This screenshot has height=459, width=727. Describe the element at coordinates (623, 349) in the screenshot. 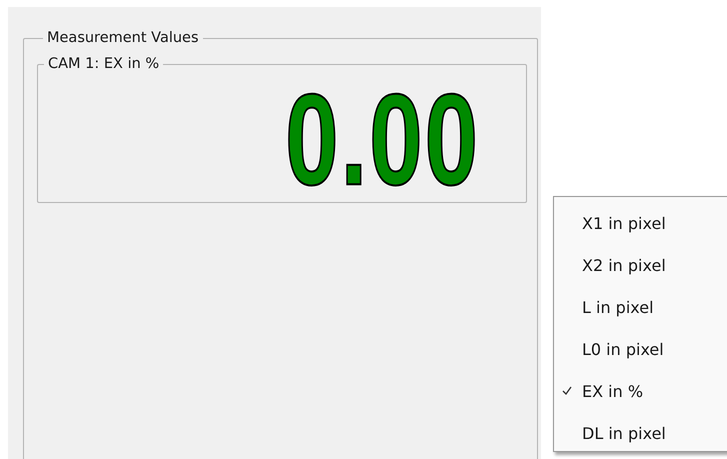

I see `menu-item-label: L0 in pixel` at that location.